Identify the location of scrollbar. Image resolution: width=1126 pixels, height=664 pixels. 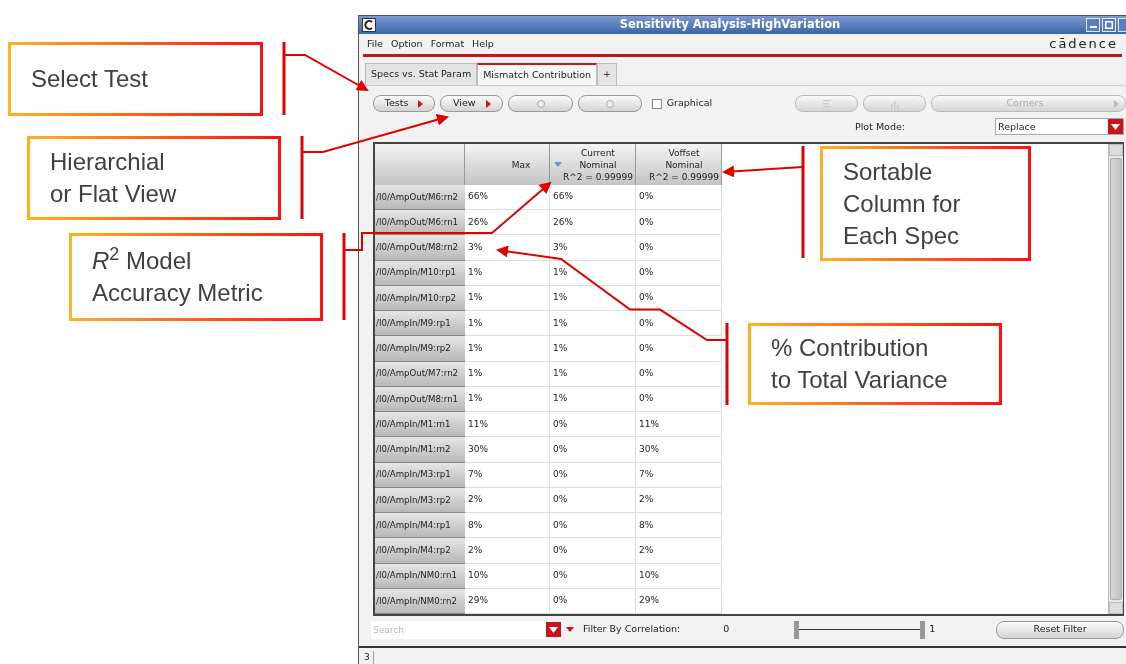
(1115, 379).